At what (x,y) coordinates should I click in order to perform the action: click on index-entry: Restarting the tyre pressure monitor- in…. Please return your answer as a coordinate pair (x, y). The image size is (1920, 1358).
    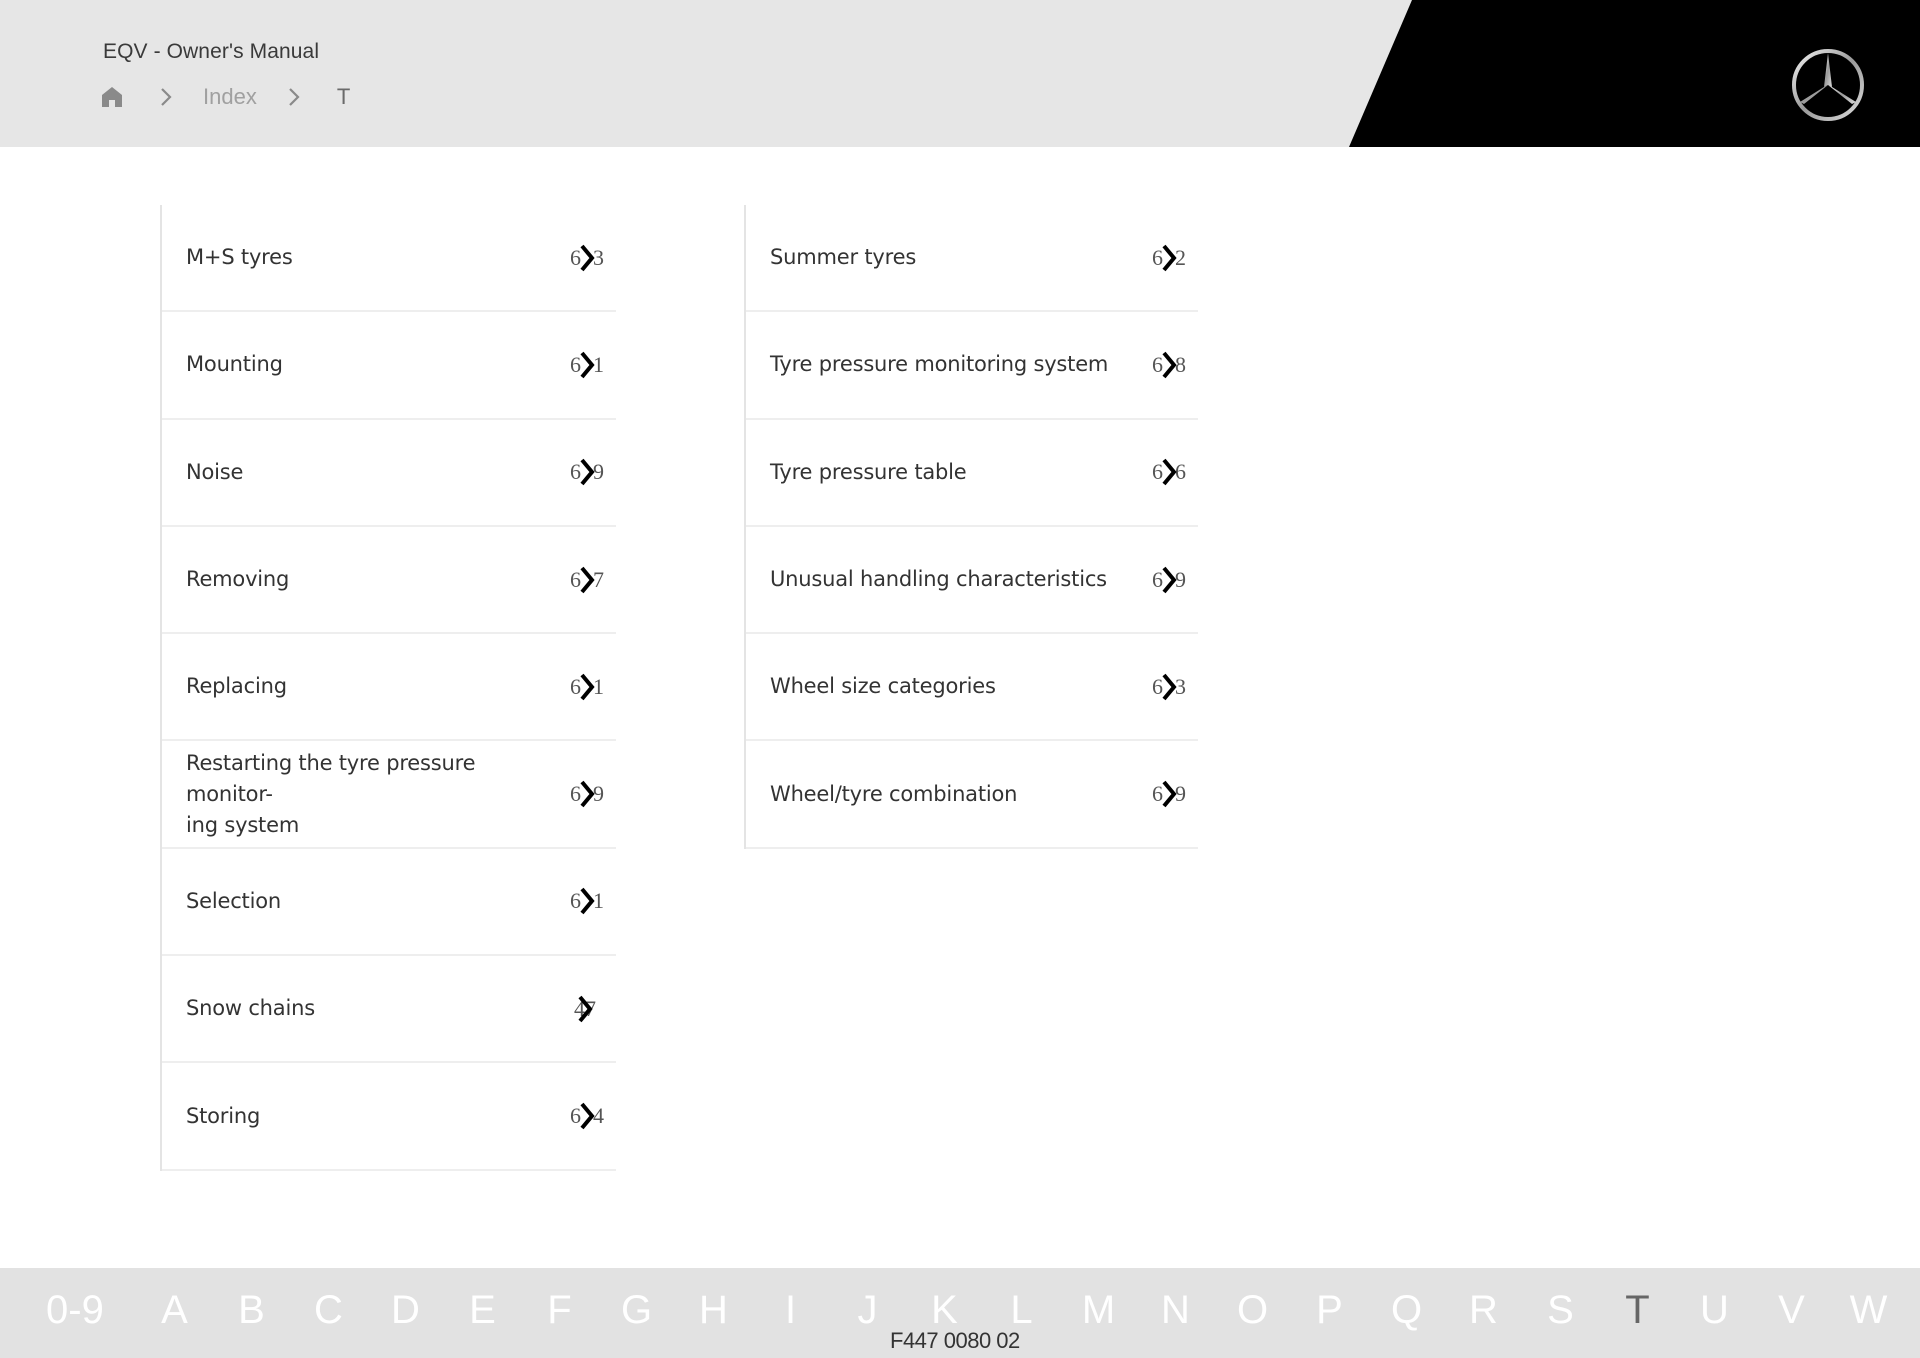
    Looking at the image, I should click on (389, 795).